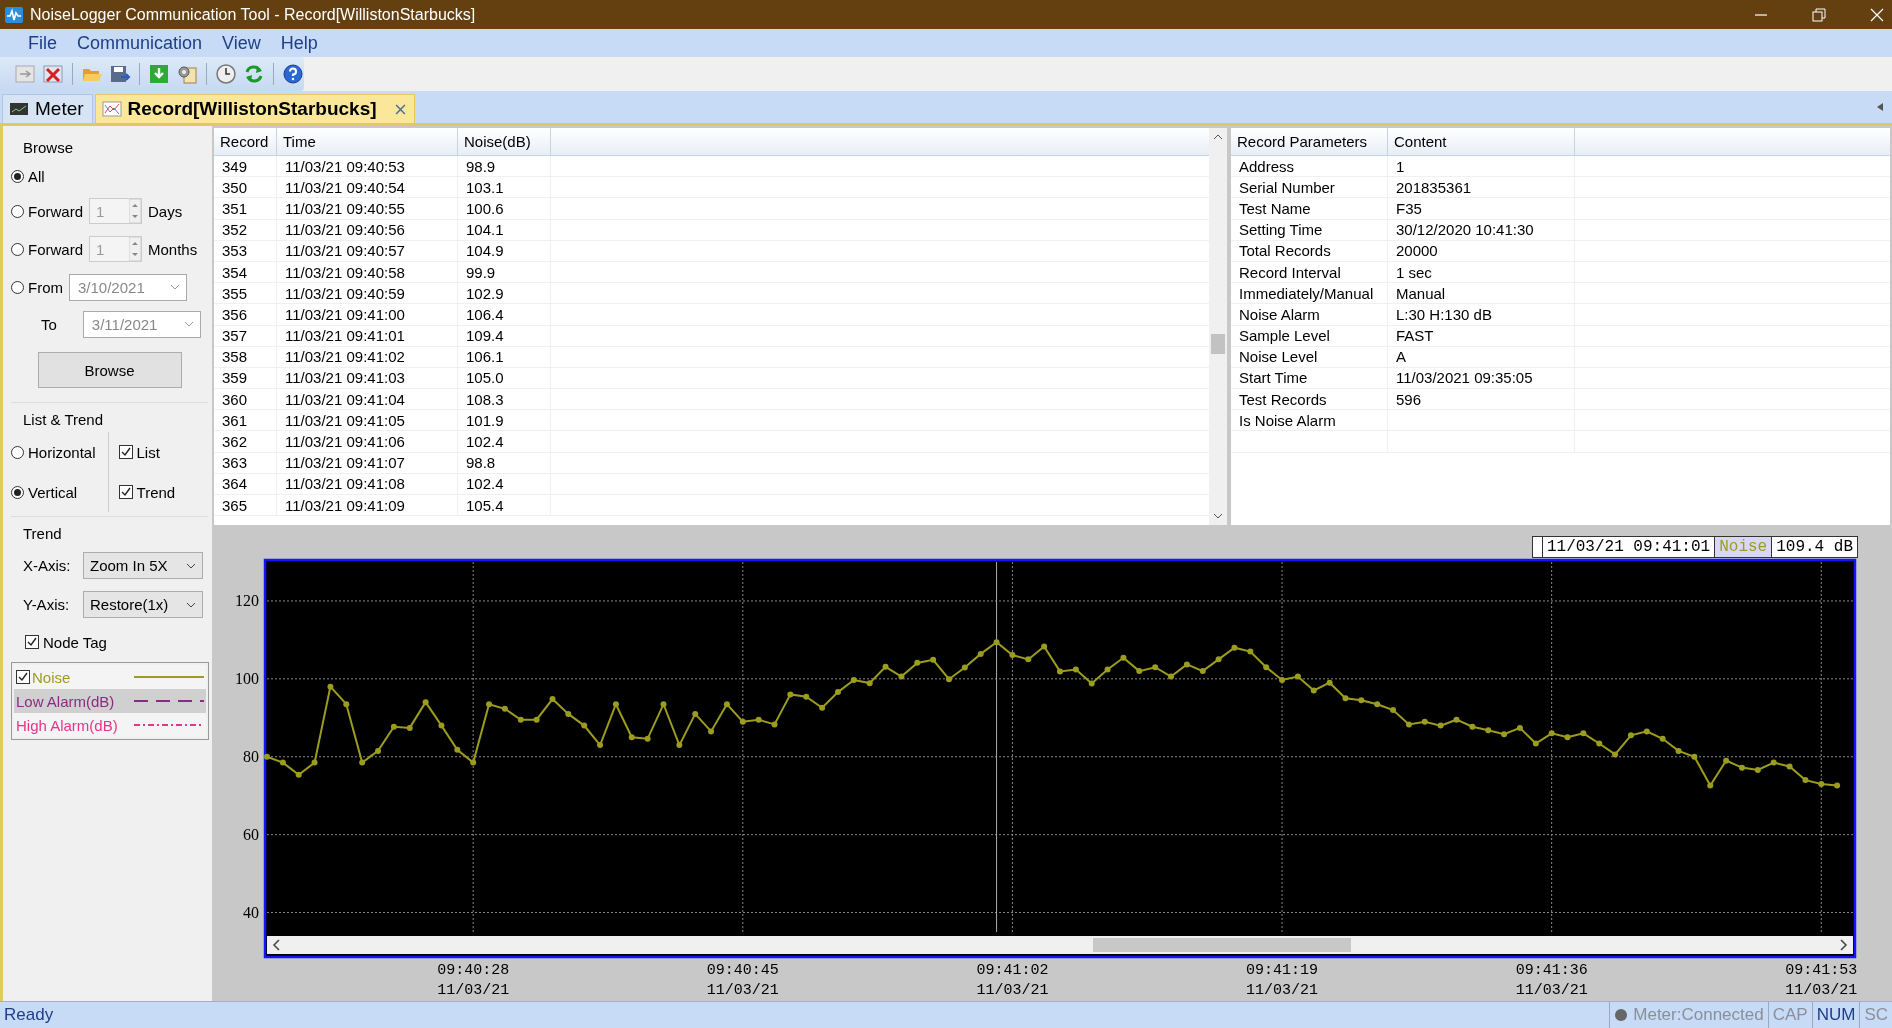 The height and width of the screenshot is (1028, 1892). Describe the element at coordinates (367, 441) in the screenshot. I see `table-cell: 11/03/21 09:41:06` at that location.